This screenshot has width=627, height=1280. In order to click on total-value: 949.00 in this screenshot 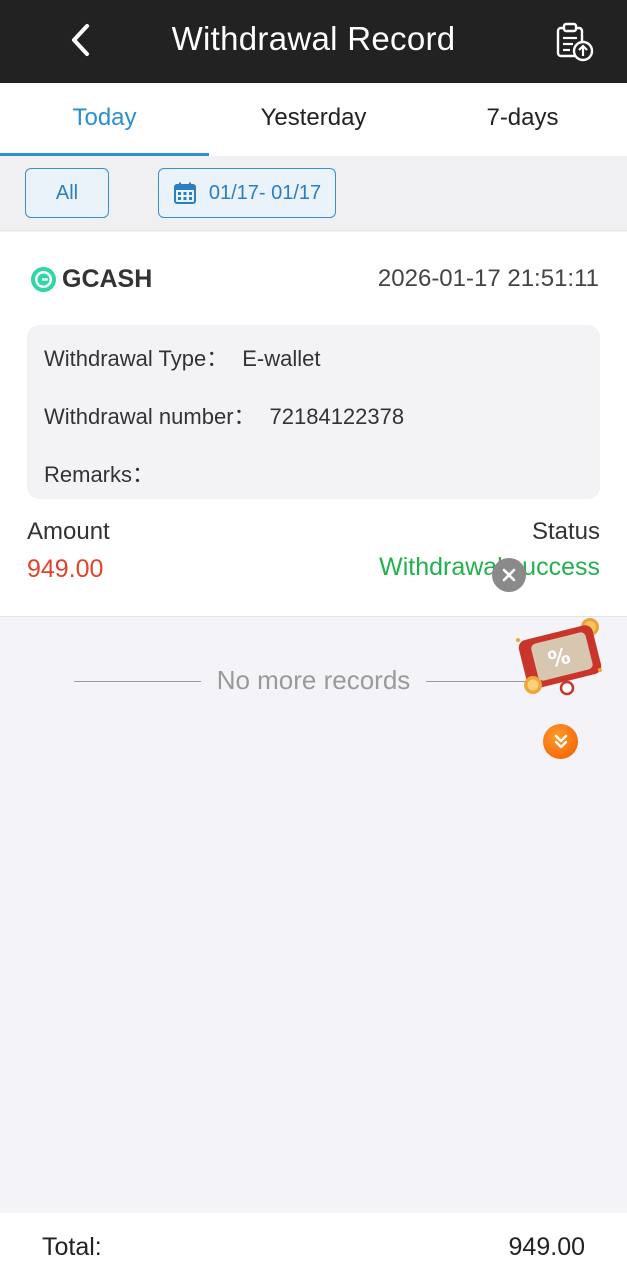, I will do `click(546, 1247)`.